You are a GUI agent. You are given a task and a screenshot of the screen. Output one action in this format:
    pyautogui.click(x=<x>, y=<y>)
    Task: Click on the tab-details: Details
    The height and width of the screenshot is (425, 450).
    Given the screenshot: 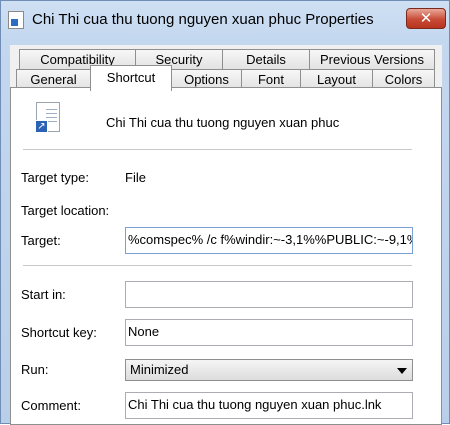 What is the action you would take?
    pyautogui.click(x=266, y=59)
    